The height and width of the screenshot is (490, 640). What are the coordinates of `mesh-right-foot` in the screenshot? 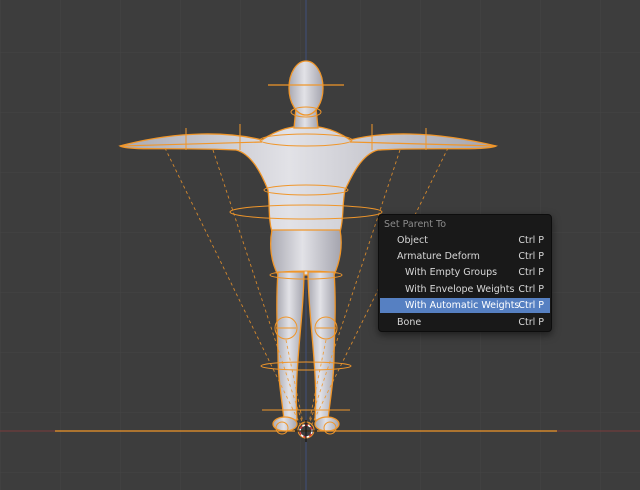 It's located at (327, 424).